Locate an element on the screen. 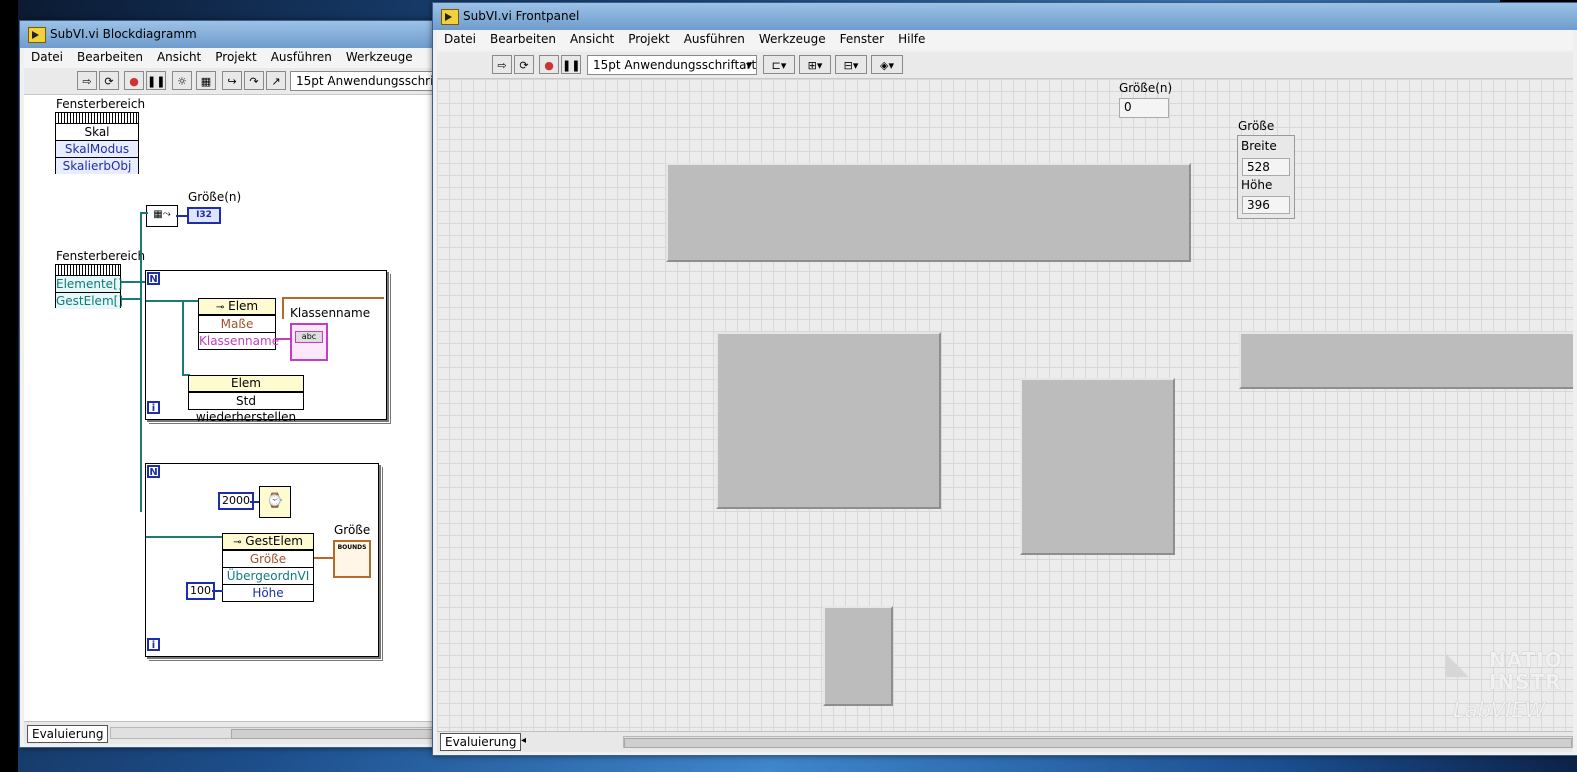 This screenshot has height=772, width=1577. fp-font-dropdown-icon: ▾ is located at coordinates (748, 65).